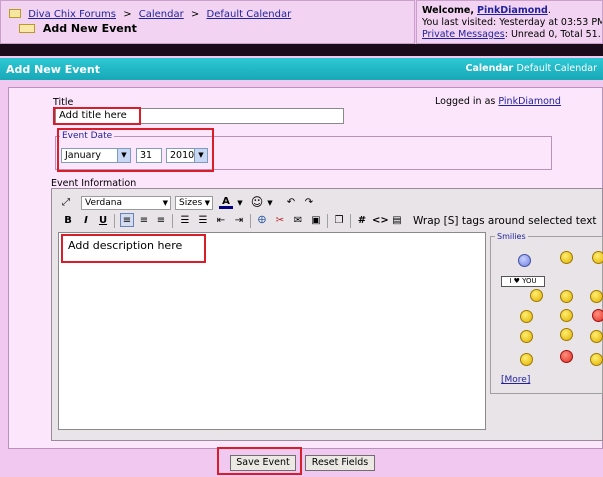 This screenshot has width=603, height=477. What do you see at coordinates (89, 28) in the screenshot?
I see `current-page-label: Add New Event` at bounding box center [89, 28].